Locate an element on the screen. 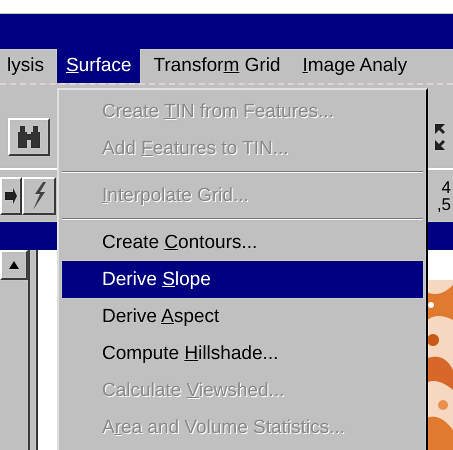 The height and width of the screenshot is (450, 453). binoculars-button is located at coordinates (29, 137).